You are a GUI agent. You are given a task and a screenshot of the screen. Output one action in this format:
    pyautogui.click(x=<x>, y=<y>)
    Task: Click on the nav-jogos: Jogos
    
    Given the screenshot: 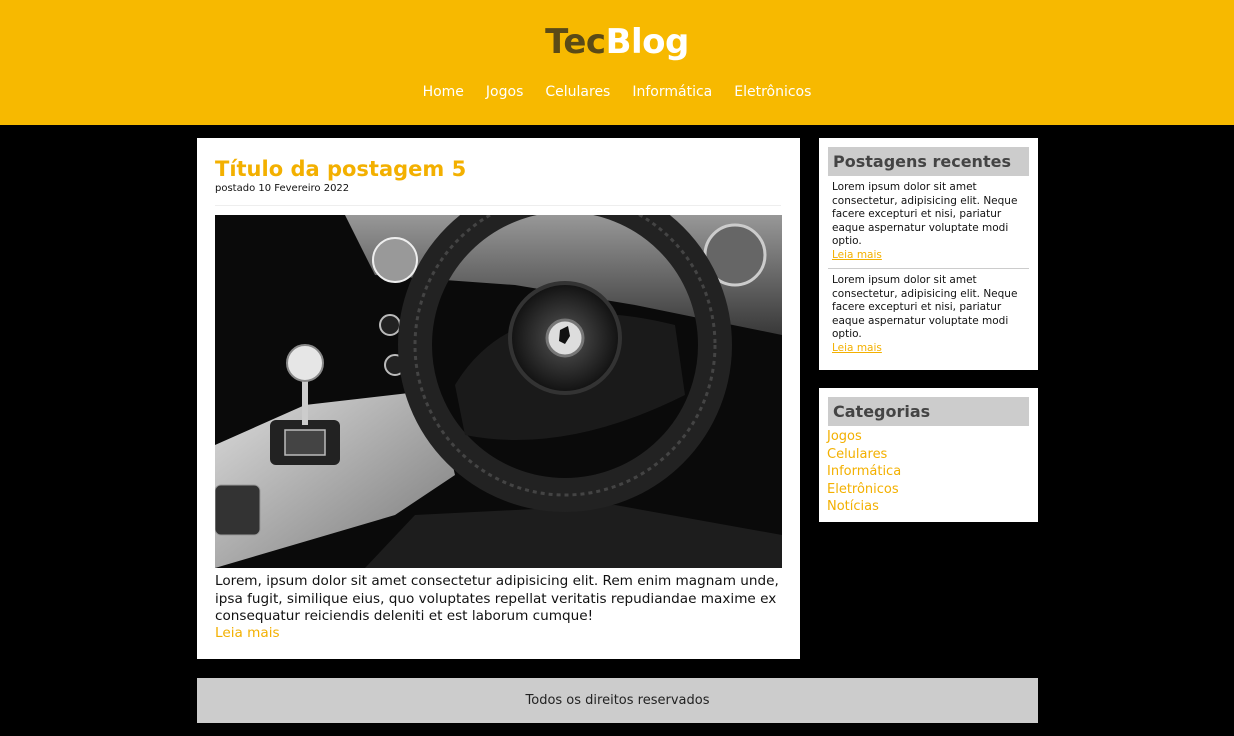 What is the action you would take?
    pyautogui.click(x=504, y=92)
    